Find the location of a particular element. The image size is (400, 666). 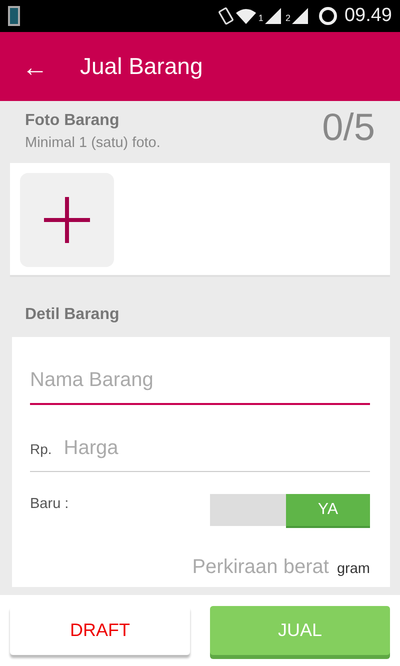

sim-label: 2 is located at coordinates (287, 19).